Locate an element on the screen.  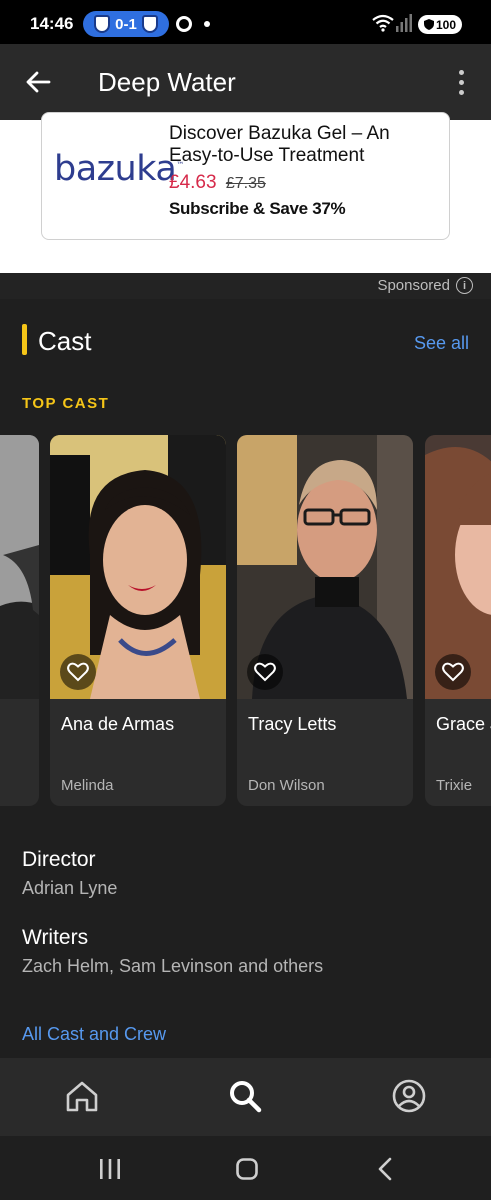
system-nav-bar is located at coordinates (245, 1168).